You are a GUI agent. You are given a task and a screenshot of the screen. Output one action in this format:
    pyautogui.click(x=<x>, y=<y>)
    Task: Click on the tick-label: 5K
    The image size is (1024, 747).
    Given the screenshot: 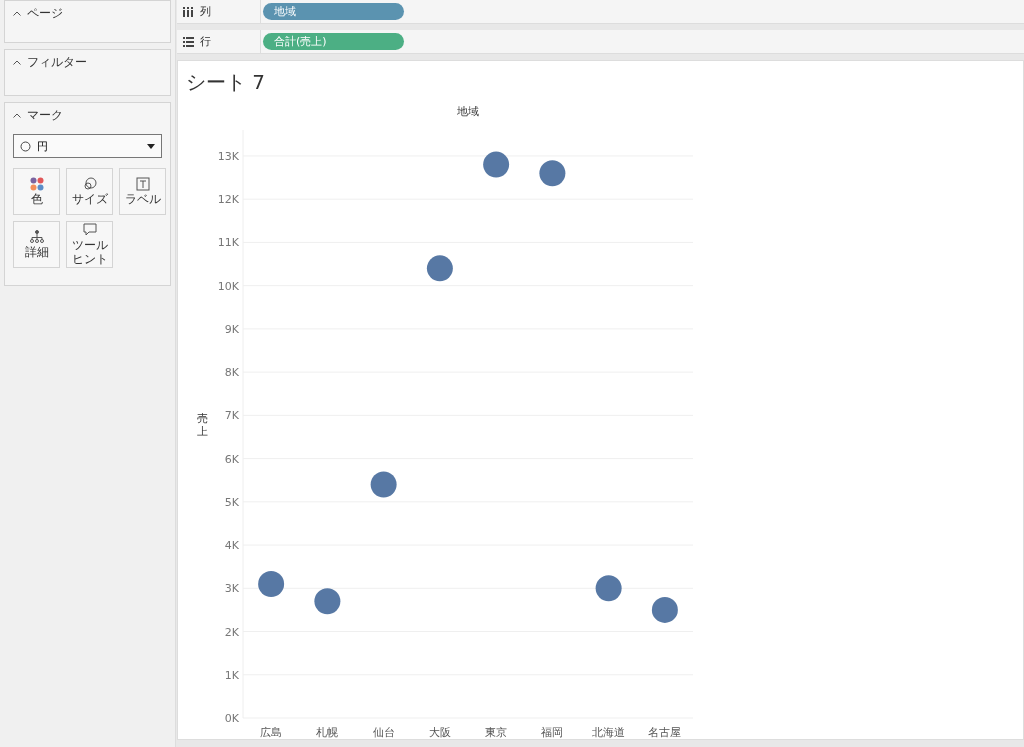 What is the action you would take?
    pyautogui.click(x=231, y=502)
    